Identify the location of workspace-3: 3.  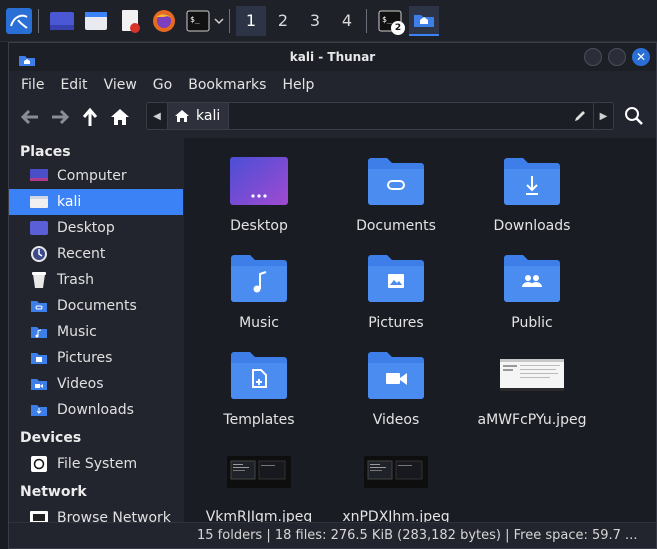
(315, 21).